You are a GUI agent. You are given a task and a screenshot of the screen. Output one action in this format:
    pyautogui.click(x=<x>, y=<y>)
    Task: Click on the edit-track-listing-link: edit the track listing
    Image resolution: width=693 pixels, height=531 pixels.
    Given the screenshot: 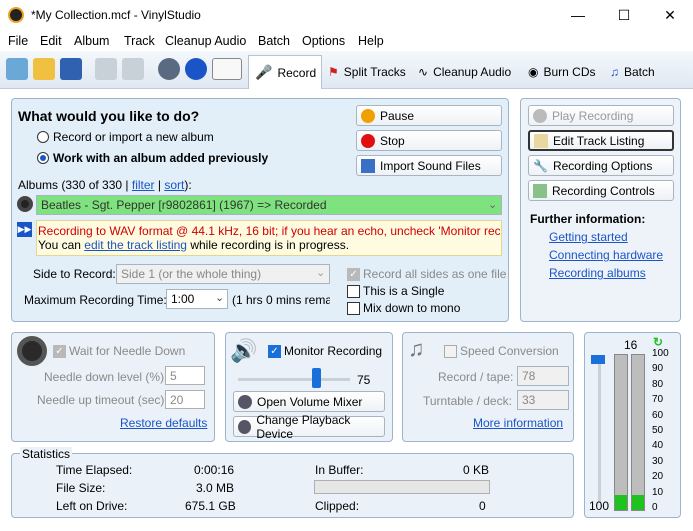 What is the action you would take?
    pyautogui.click(x=135, y=245)
    